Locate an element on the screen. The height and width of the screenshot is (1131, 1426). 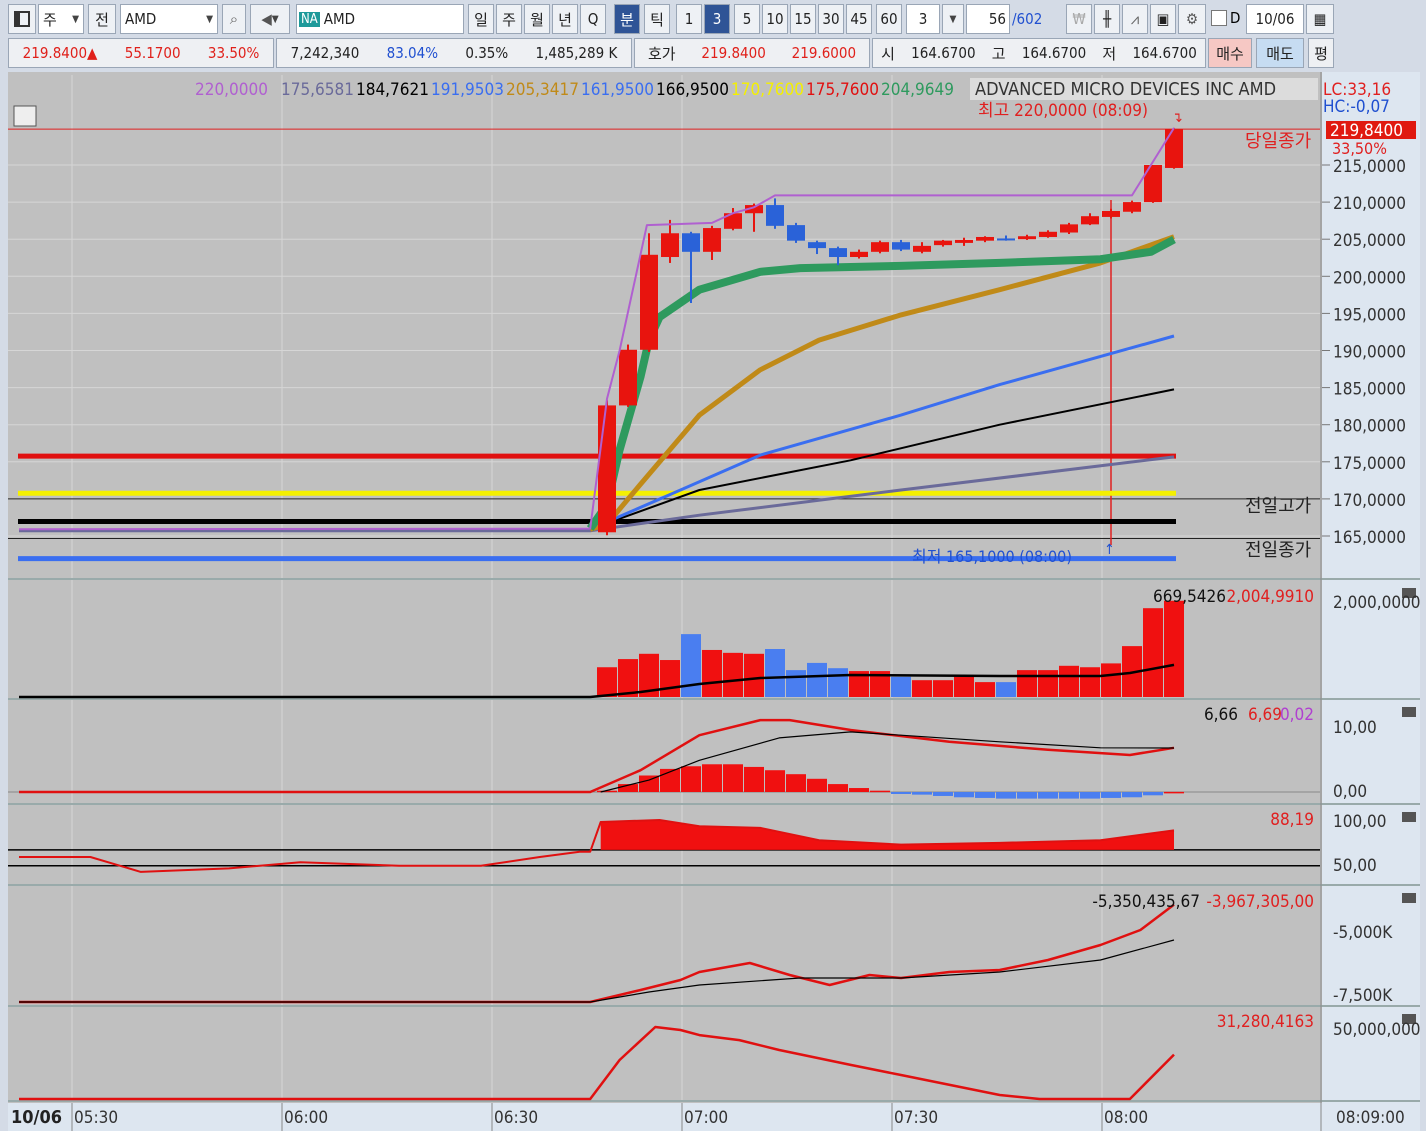
price-tick-label: 170,0000 is located at coordinates (1369, 501).